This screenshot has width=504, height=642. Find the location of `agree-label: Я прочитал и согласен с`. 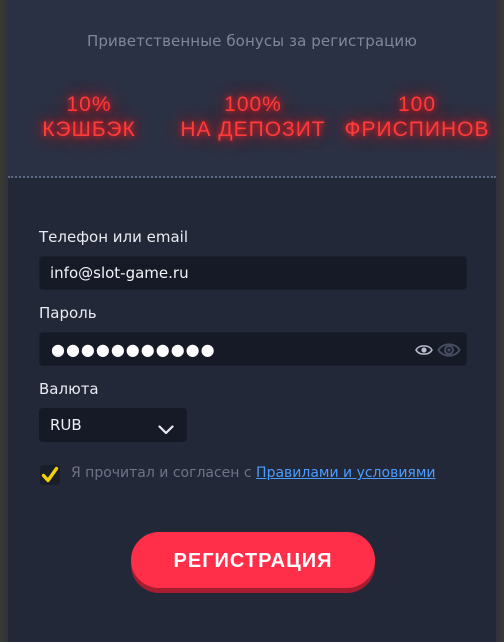

agree-label: Я прочитал и согласен с is located at coordinates (161, 473).